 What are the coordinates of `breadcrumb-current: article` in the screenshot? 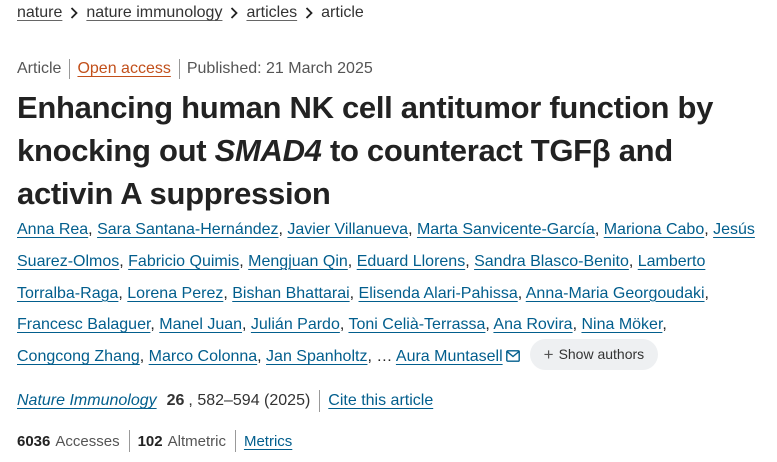 It's located at (342, 12).